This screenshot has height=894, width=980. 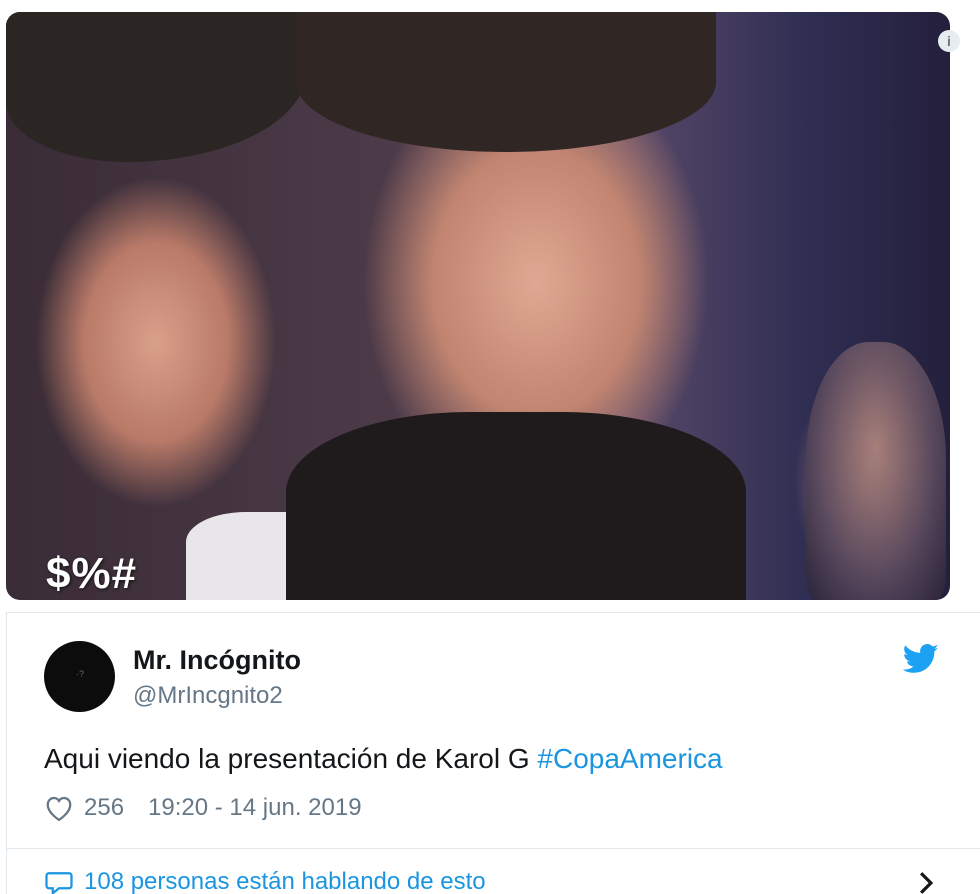 I want to click on chevron-right-icon, so click(x=926, y=882).